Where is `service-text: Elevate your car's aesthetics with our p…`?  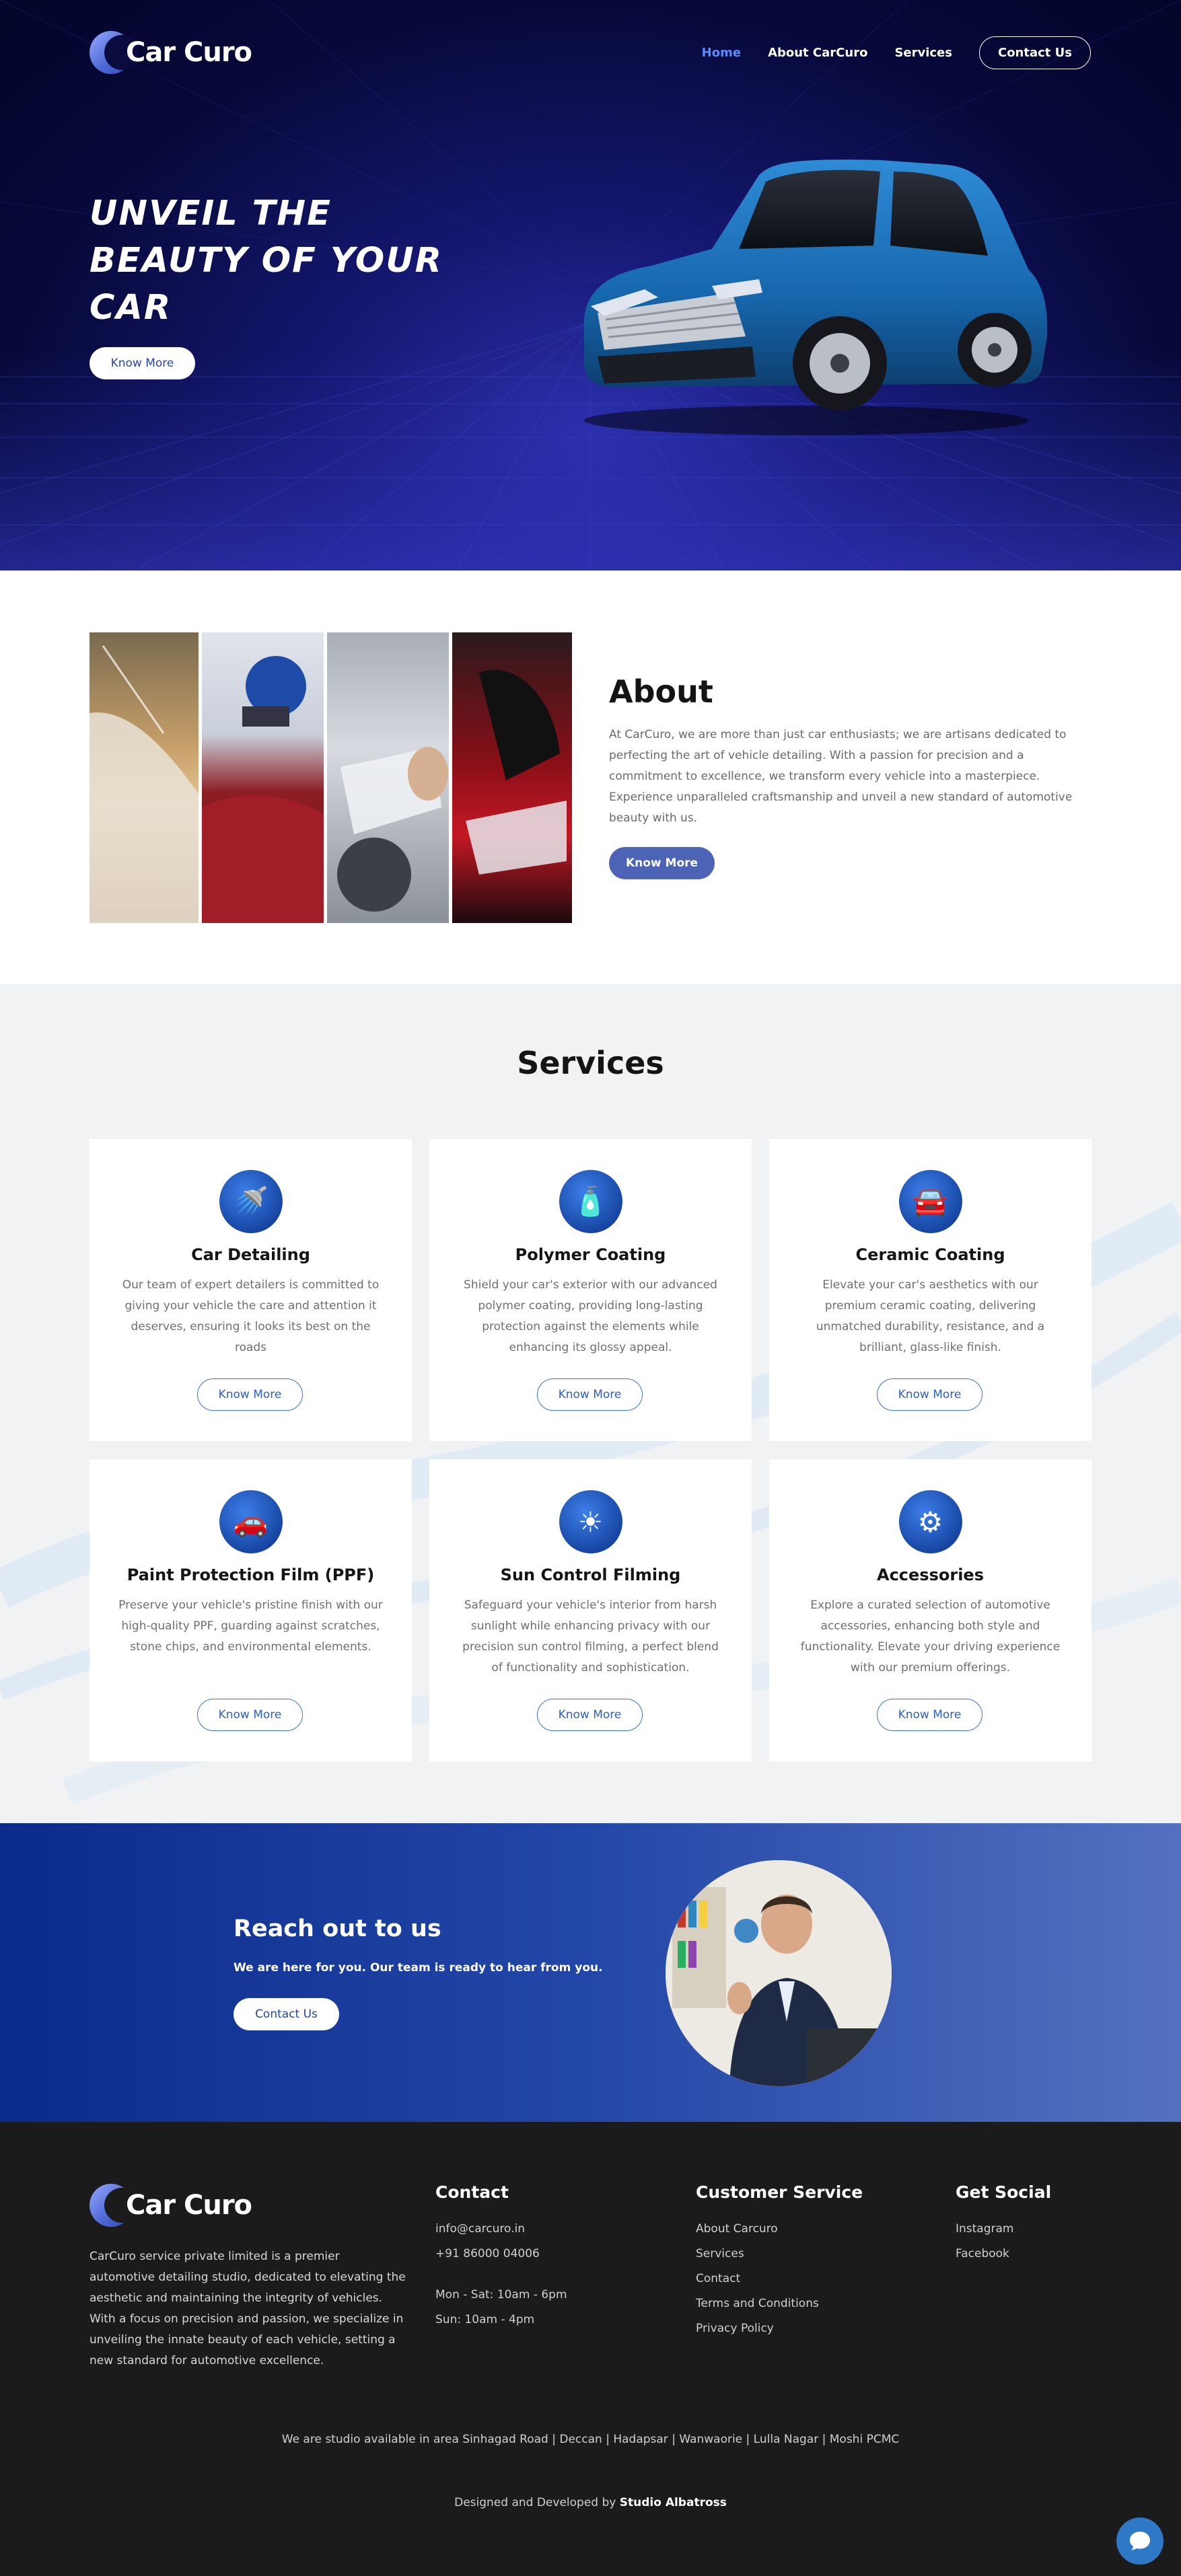
service-text: Elevate your car's aesthetics with our p… is located at coordinates (931, 1316).